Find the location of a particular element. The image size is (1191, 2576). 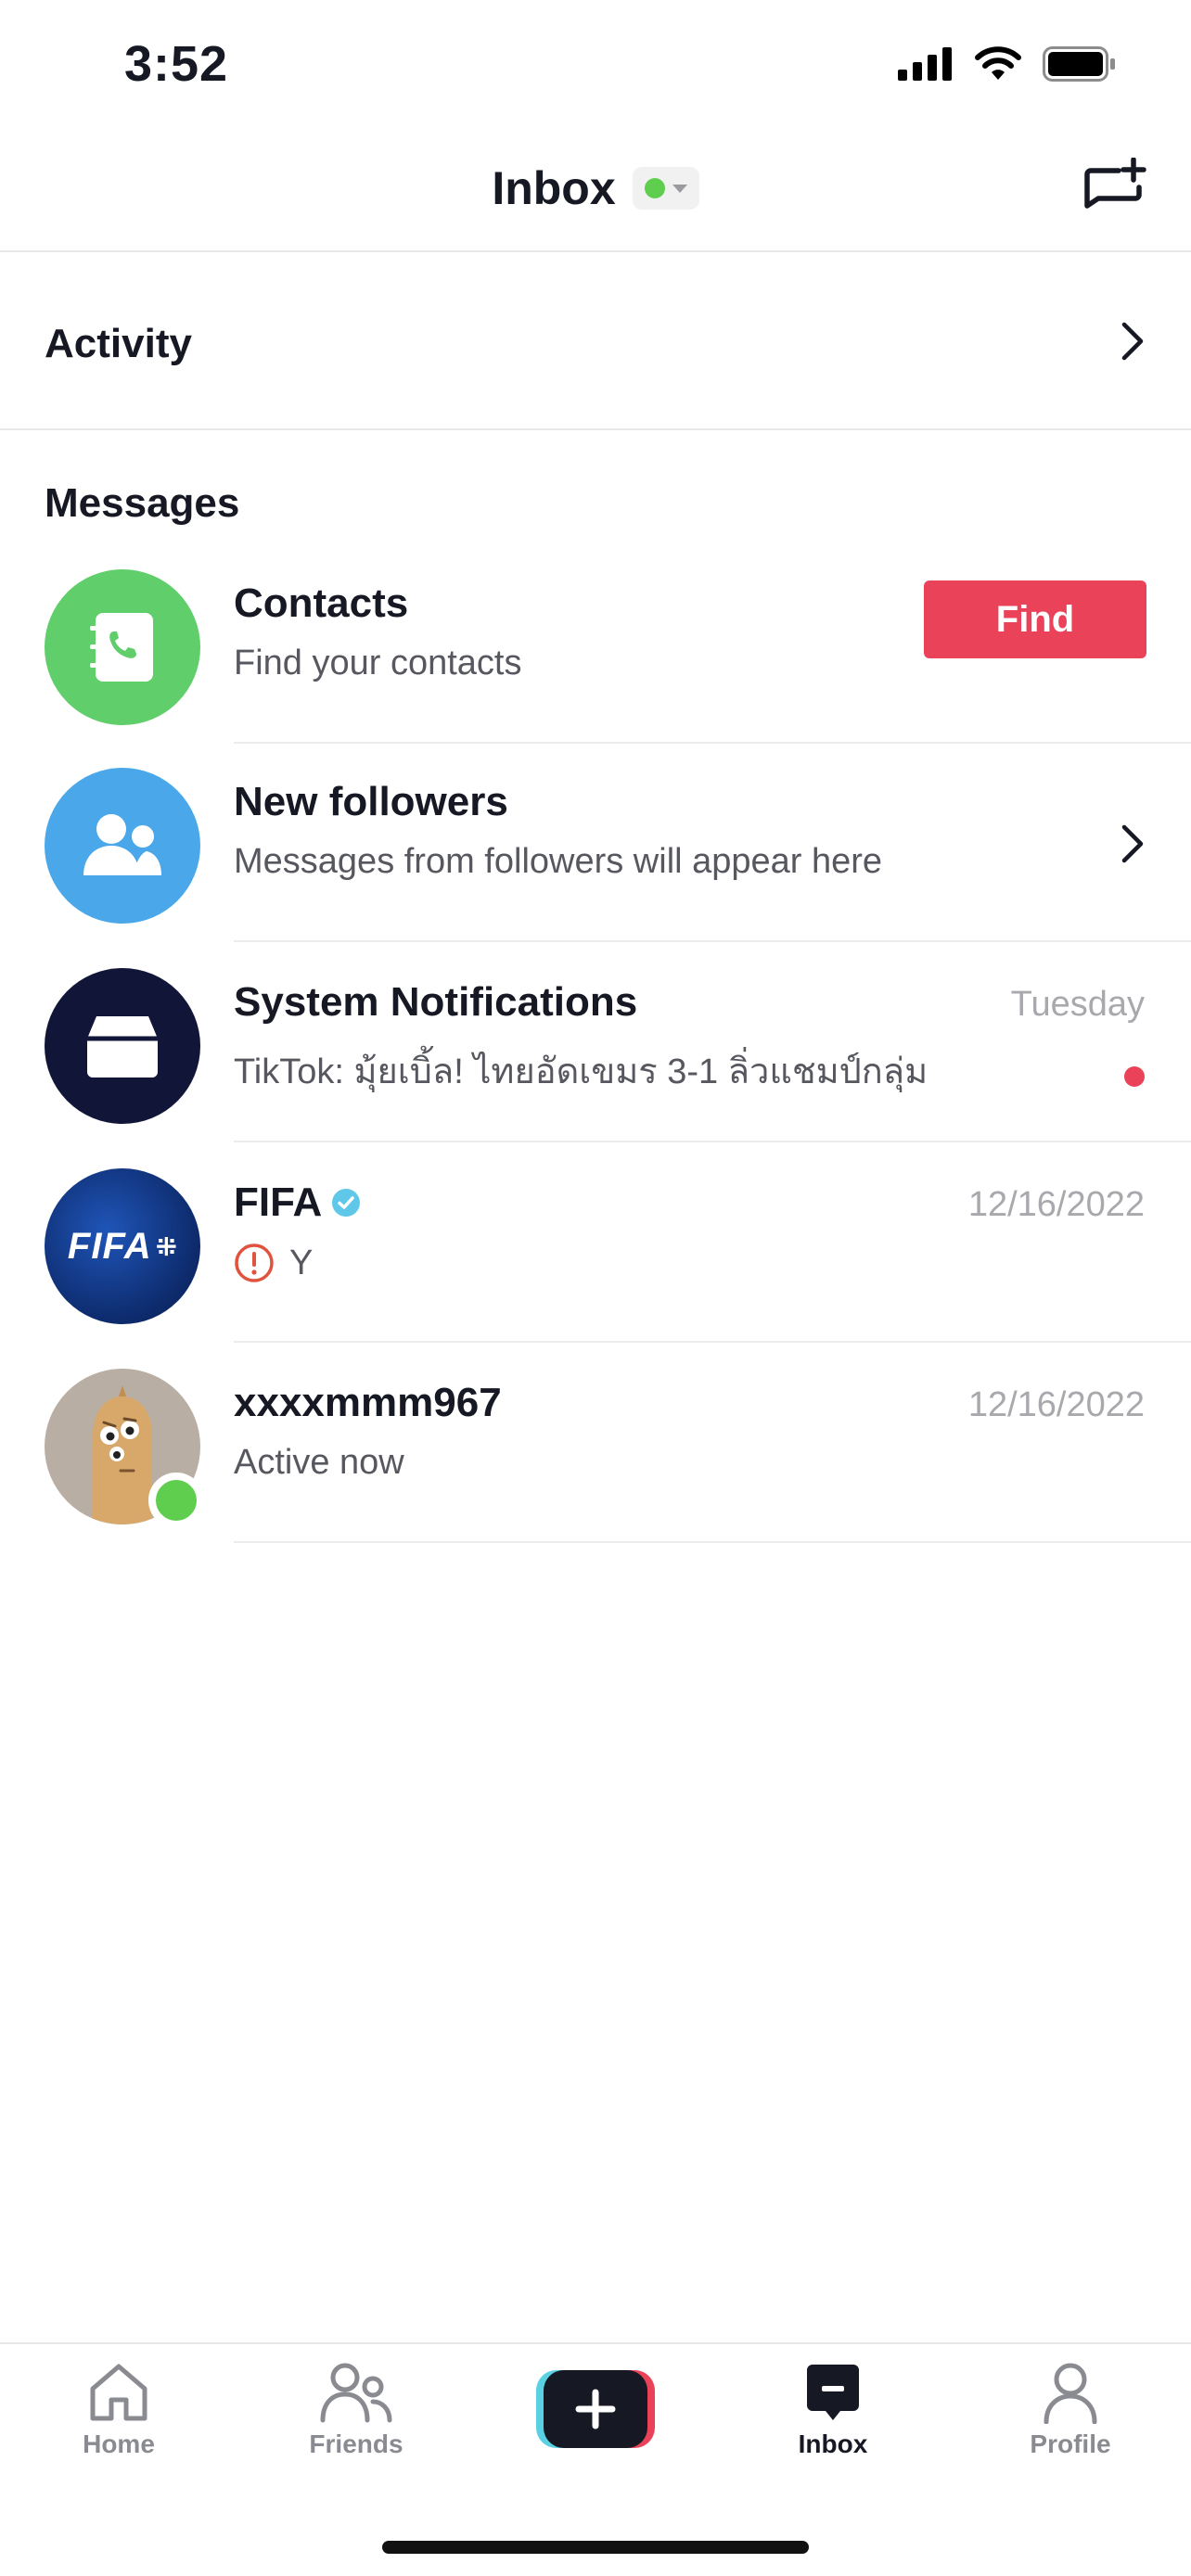

activity-row: Activity is located at coordinates (595, 342).